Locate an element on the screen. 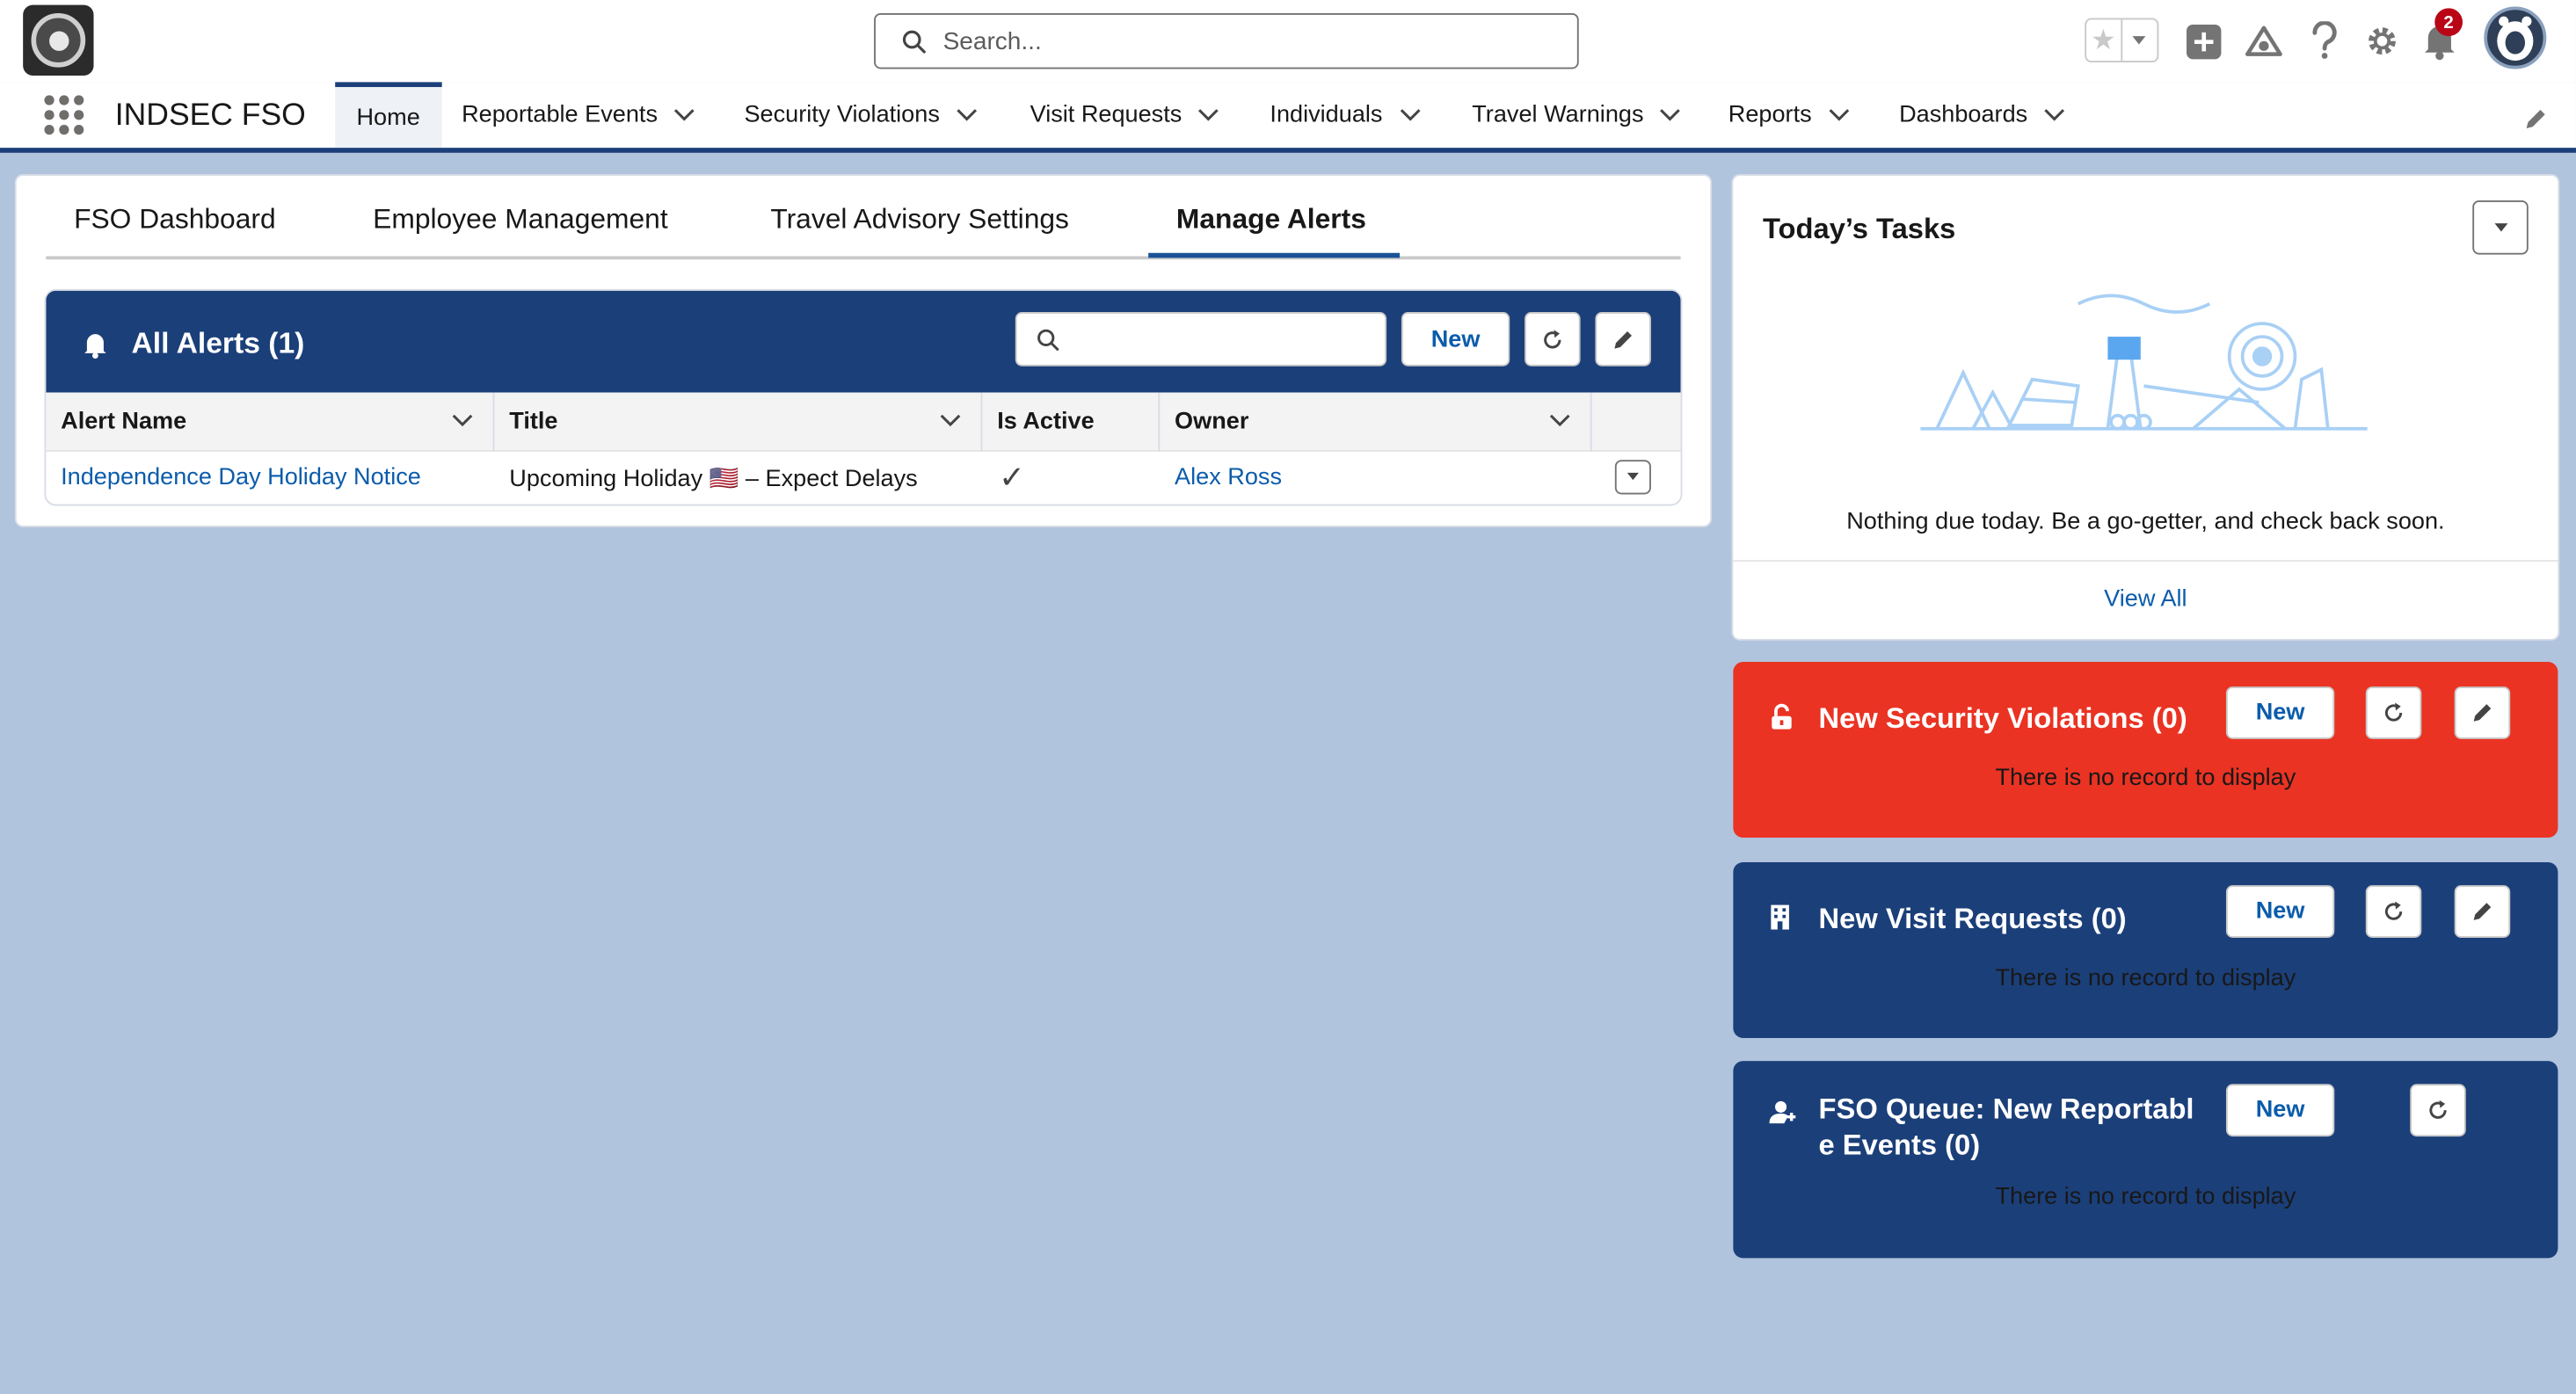 This screenshot has height=1394, width=2576. tasks-filter-dropdown is located at coordinates (2500, 227).